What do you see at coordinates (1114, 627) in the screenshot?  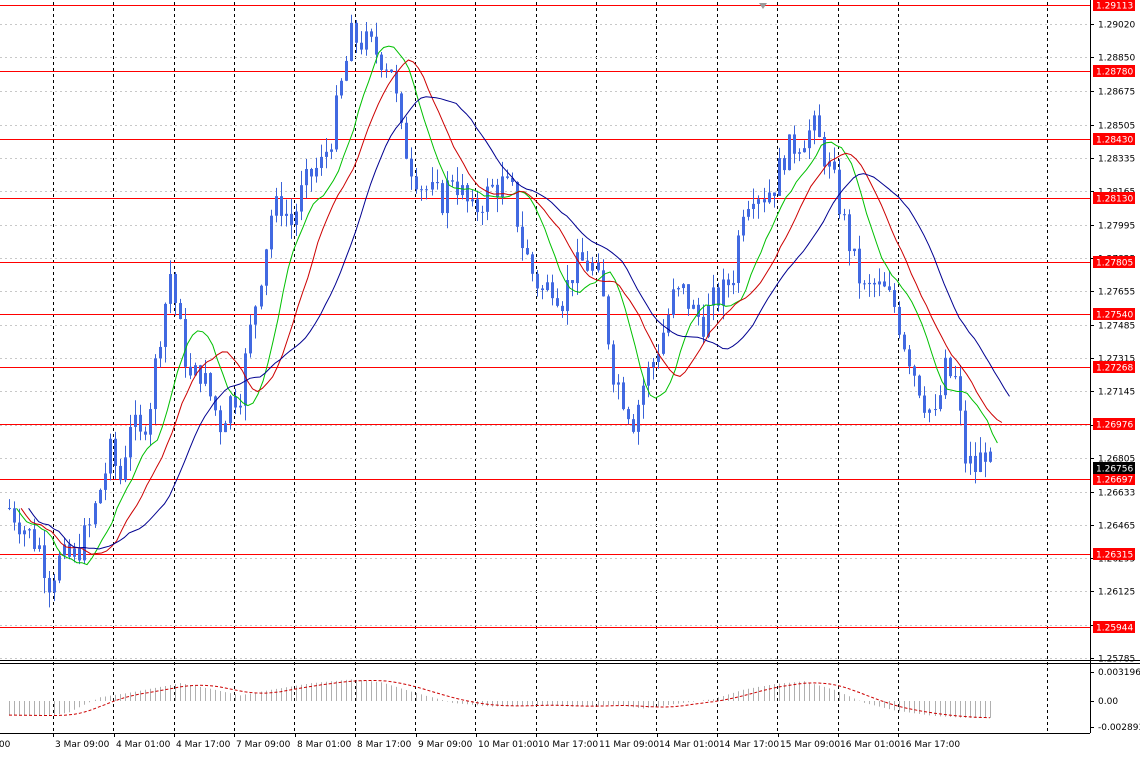 I see `level-price-label: 1.25944` at bounding box center [1114, 627].